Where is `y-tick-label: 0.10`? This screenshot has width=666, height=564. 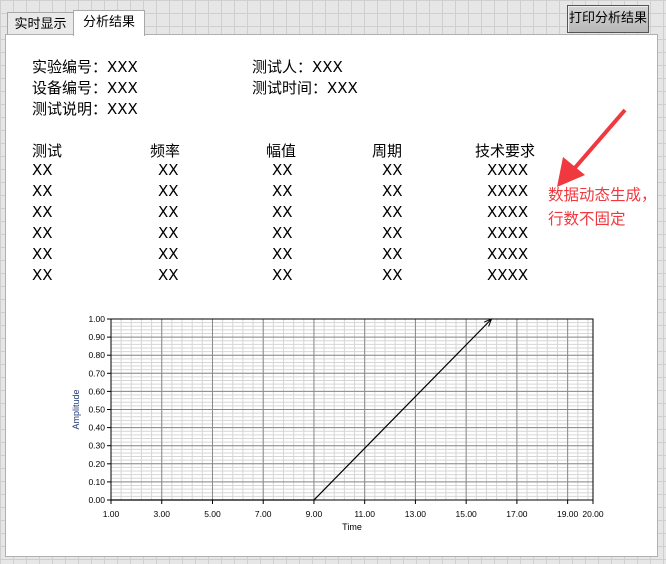 y-tick-label: 0.10 is located at coordinates (96, 482).